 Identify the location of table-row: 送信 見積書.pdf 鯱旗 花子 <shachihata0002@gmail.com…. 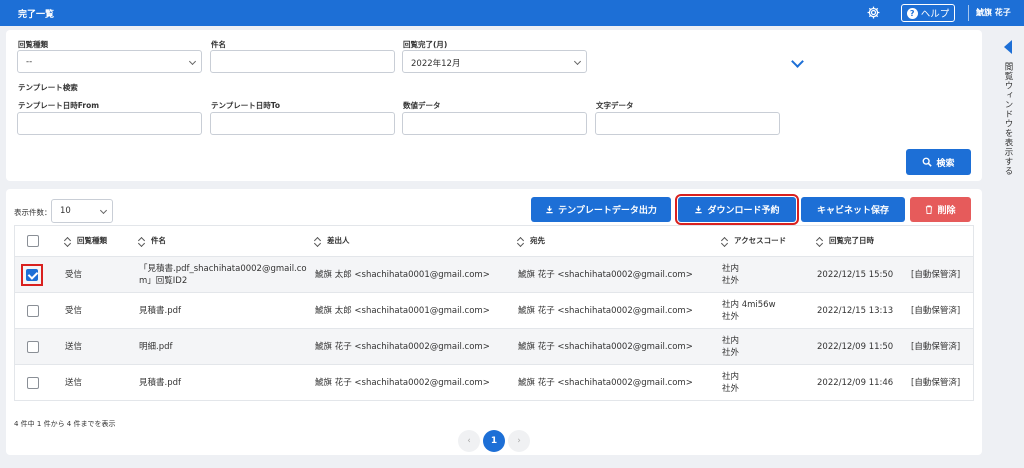
(494, 382).